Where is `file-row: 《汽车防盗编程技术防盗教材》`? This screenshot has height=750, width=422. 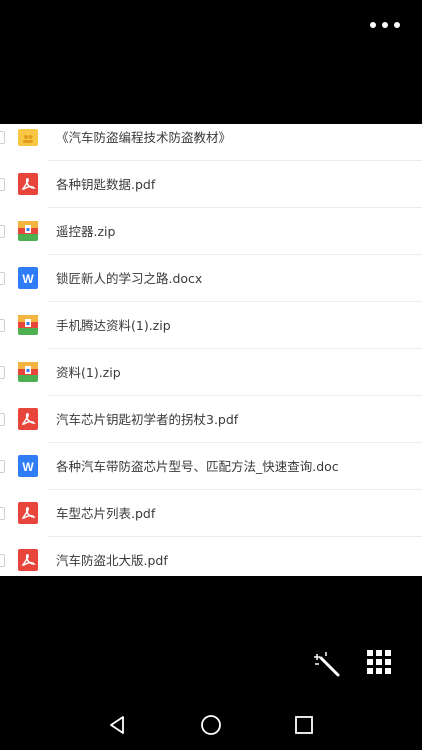
file-row: 《汽车防盗编程技术防盗教材》 is located at coordinates (211, 142).